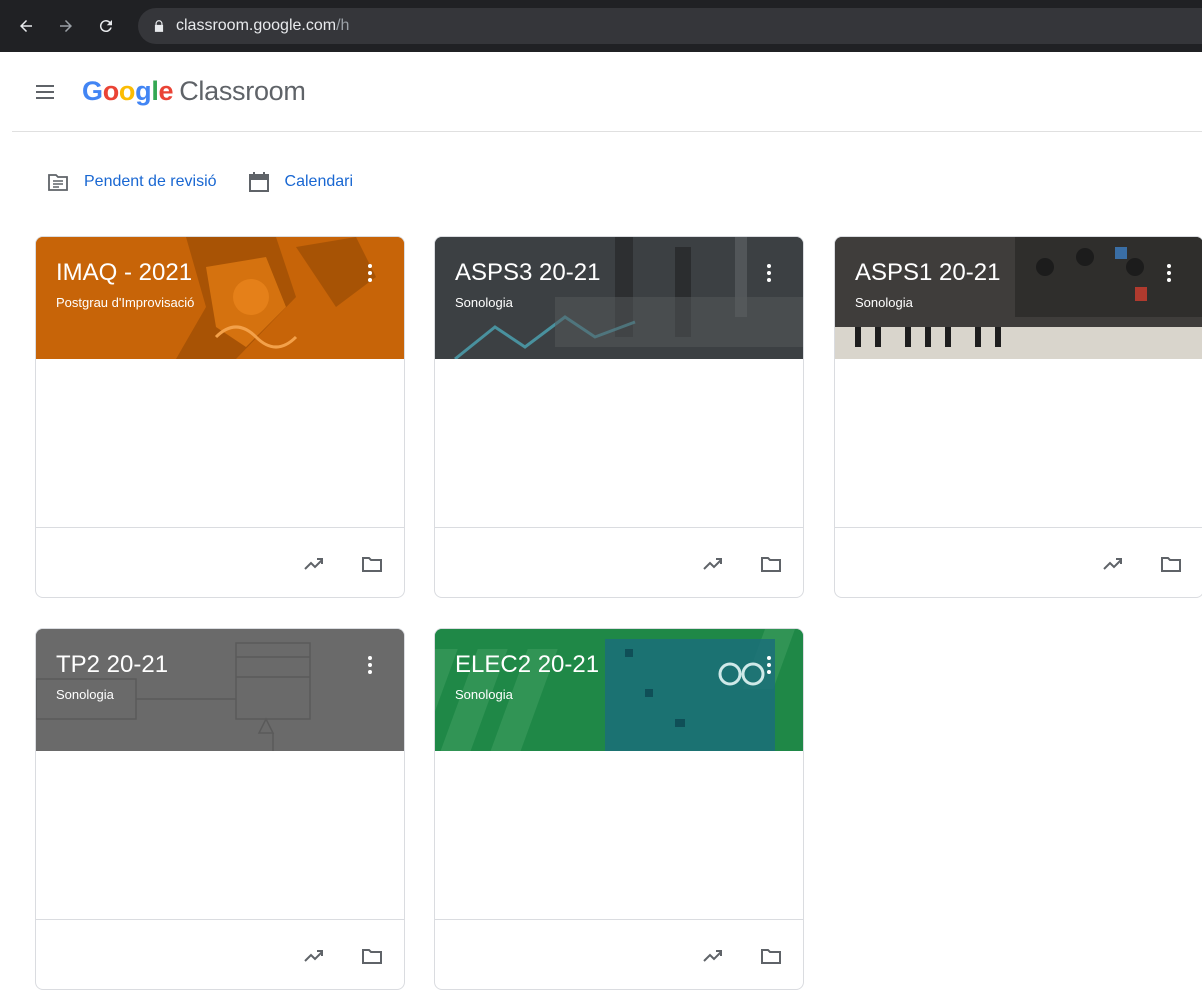 The width and height of the screenshot is (1202, 990). What do you see at coordinates (256, 25) in the screenshot?
I see `url-domain: classroom.google.com` at bounding box center [256, 25].